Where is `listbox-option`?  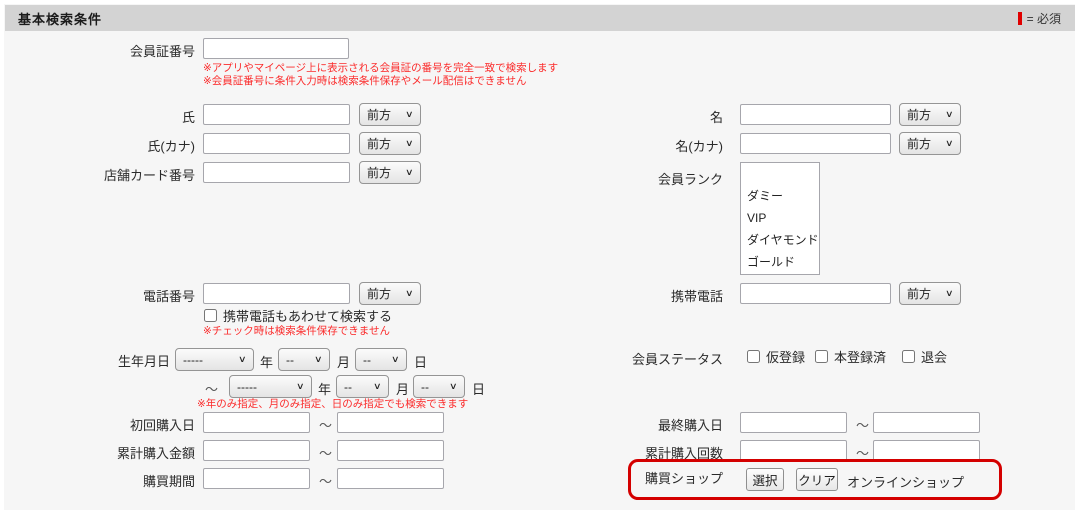 listbox-option is located at coordinates (780, 174).